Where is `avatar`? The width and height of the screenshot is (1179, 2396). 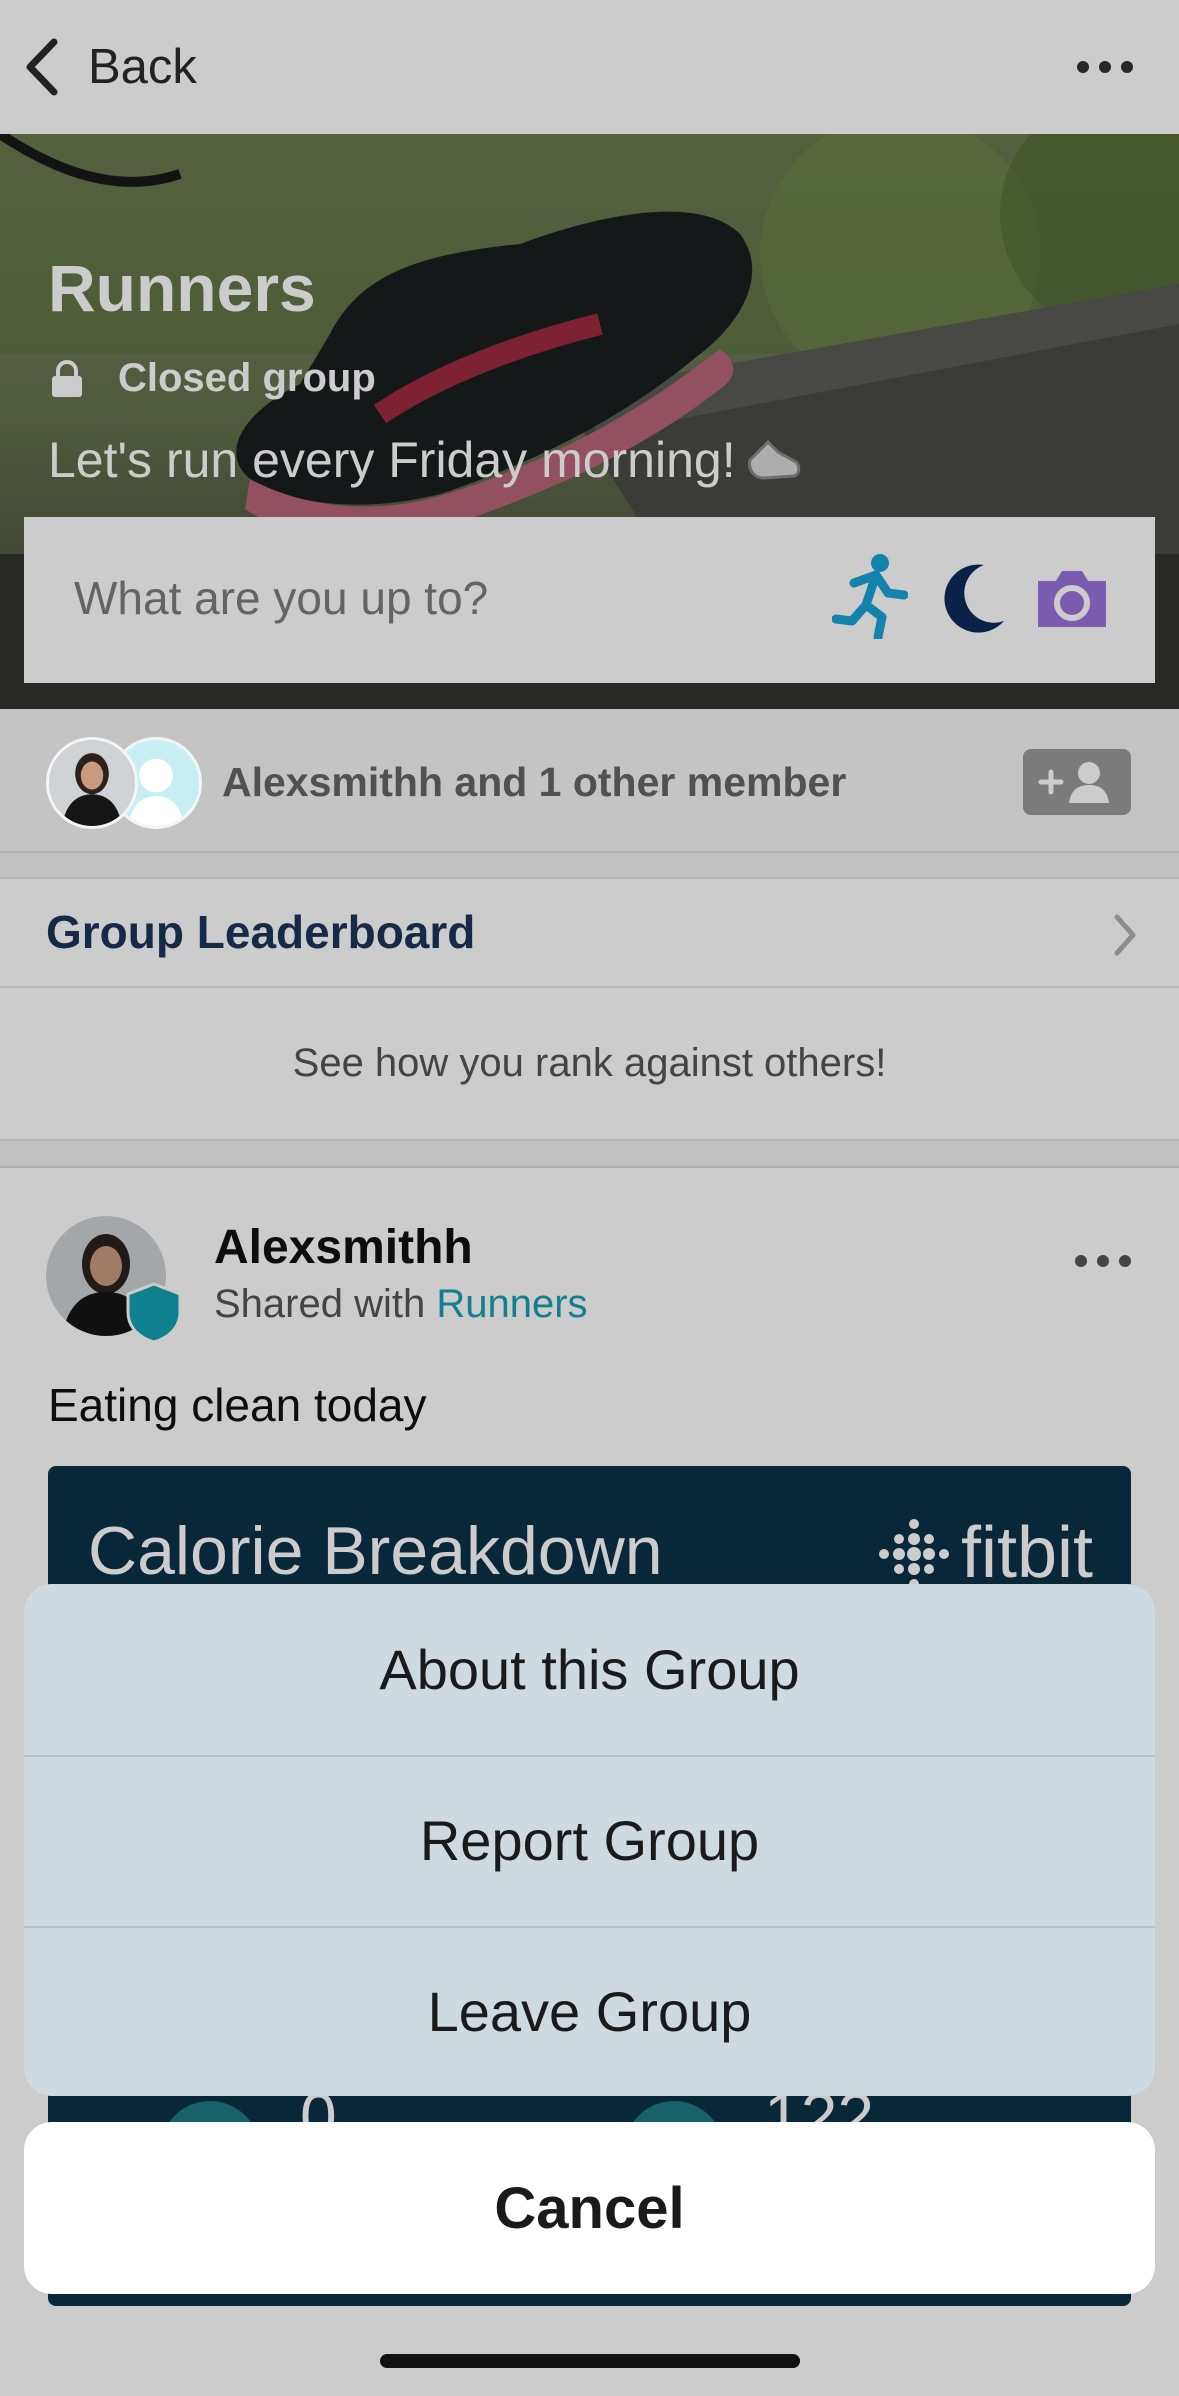
avatar is located at coordinates (92, 783).